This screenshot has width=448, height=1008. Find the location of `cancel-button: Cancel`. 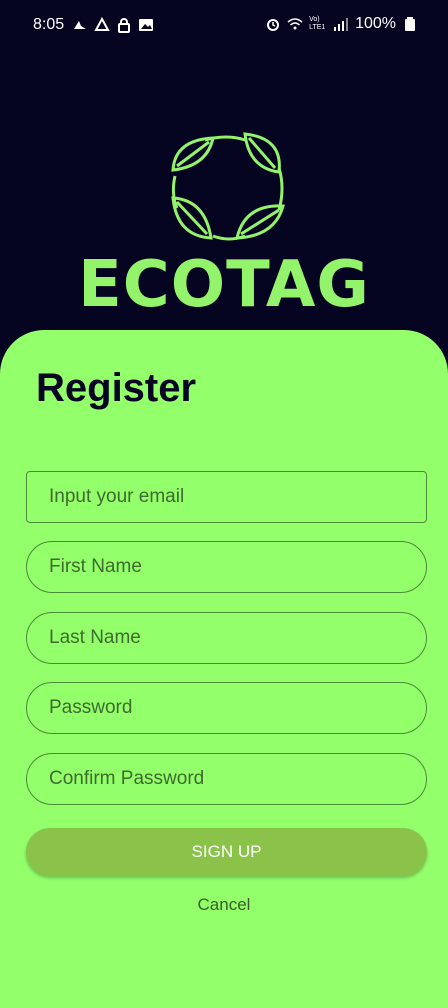

cancel-button: Cancel is located at coordinates (224, 905).